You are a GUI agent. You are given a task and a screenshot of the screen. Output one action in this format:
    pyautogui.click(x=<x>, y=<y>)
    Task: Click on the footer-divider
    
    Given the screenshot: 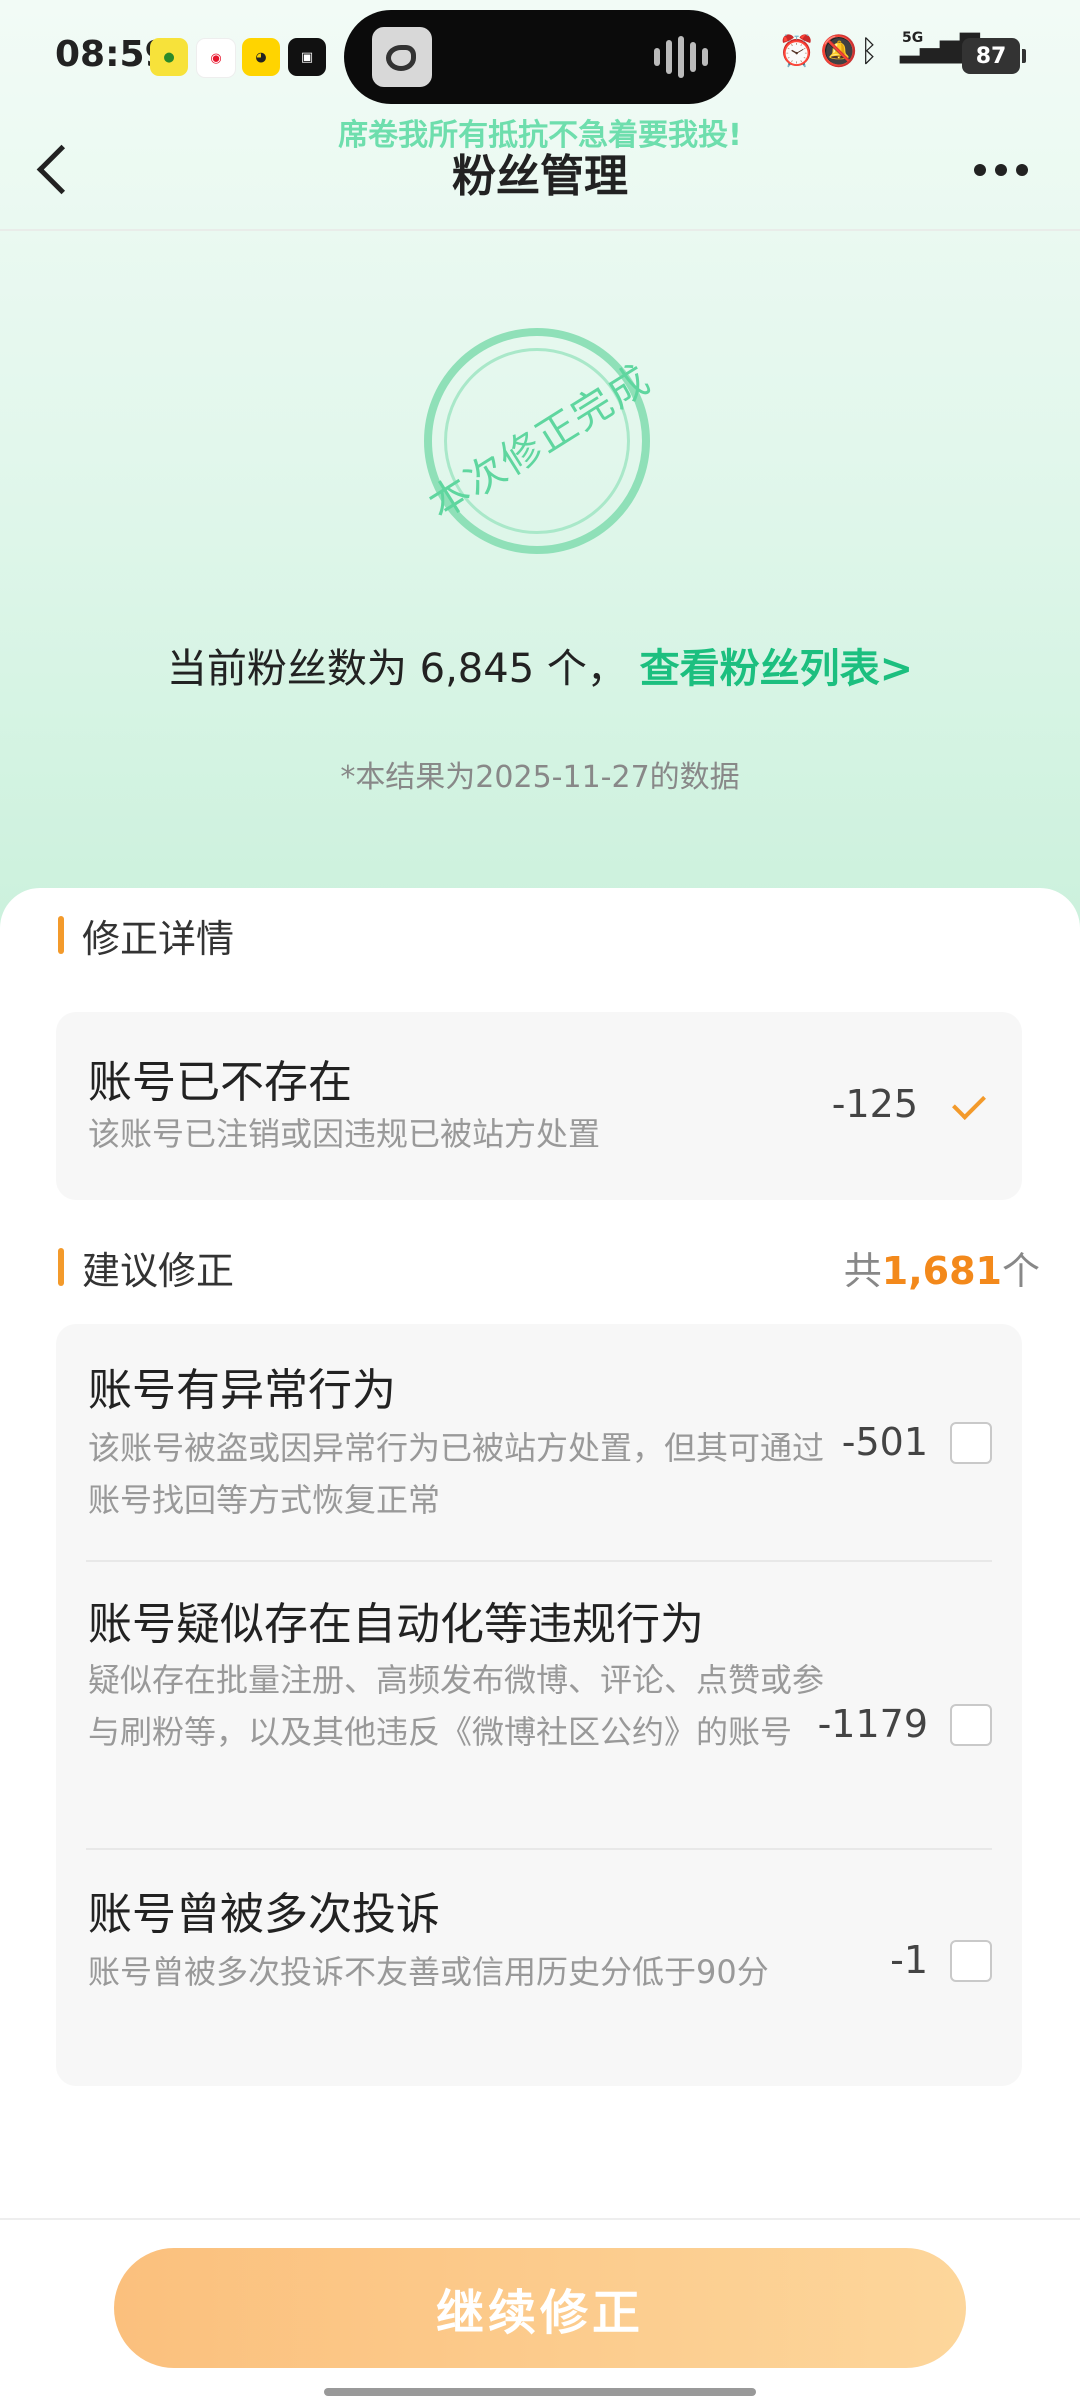 What is the action you would take?
    pyautogui.click(x=540, y=2219)
    